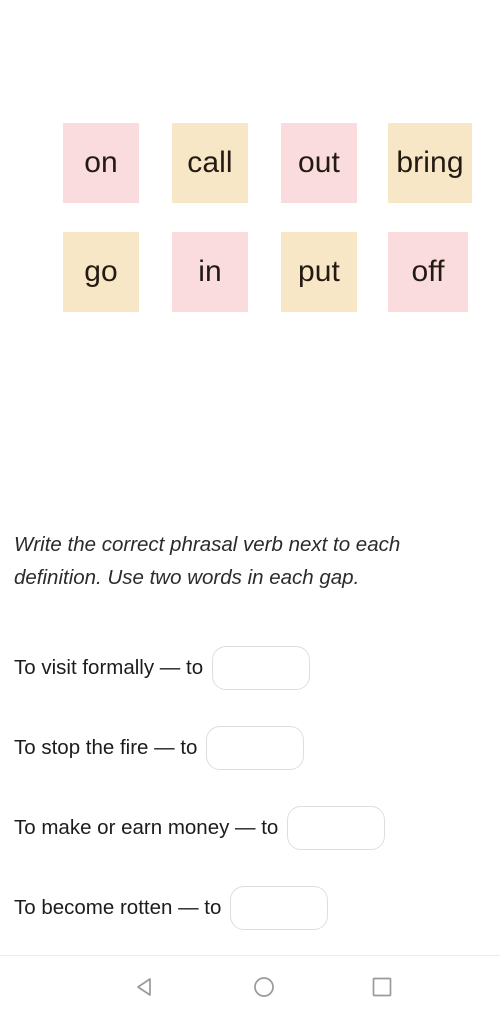 The height and width of the screenshot is (1018, 500). What do you see at coordinates (101, 272) in the screenshot?
I see `word-tile-go: go` at bounding box center [101, 272].